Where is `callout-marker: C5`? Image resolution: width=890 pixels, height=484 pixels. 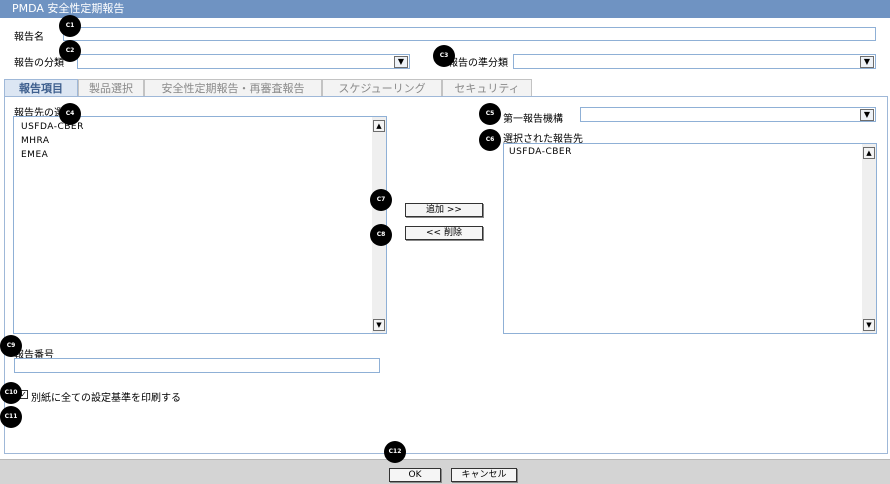 callout-marker: C5 is located at coordinates (490, 114).